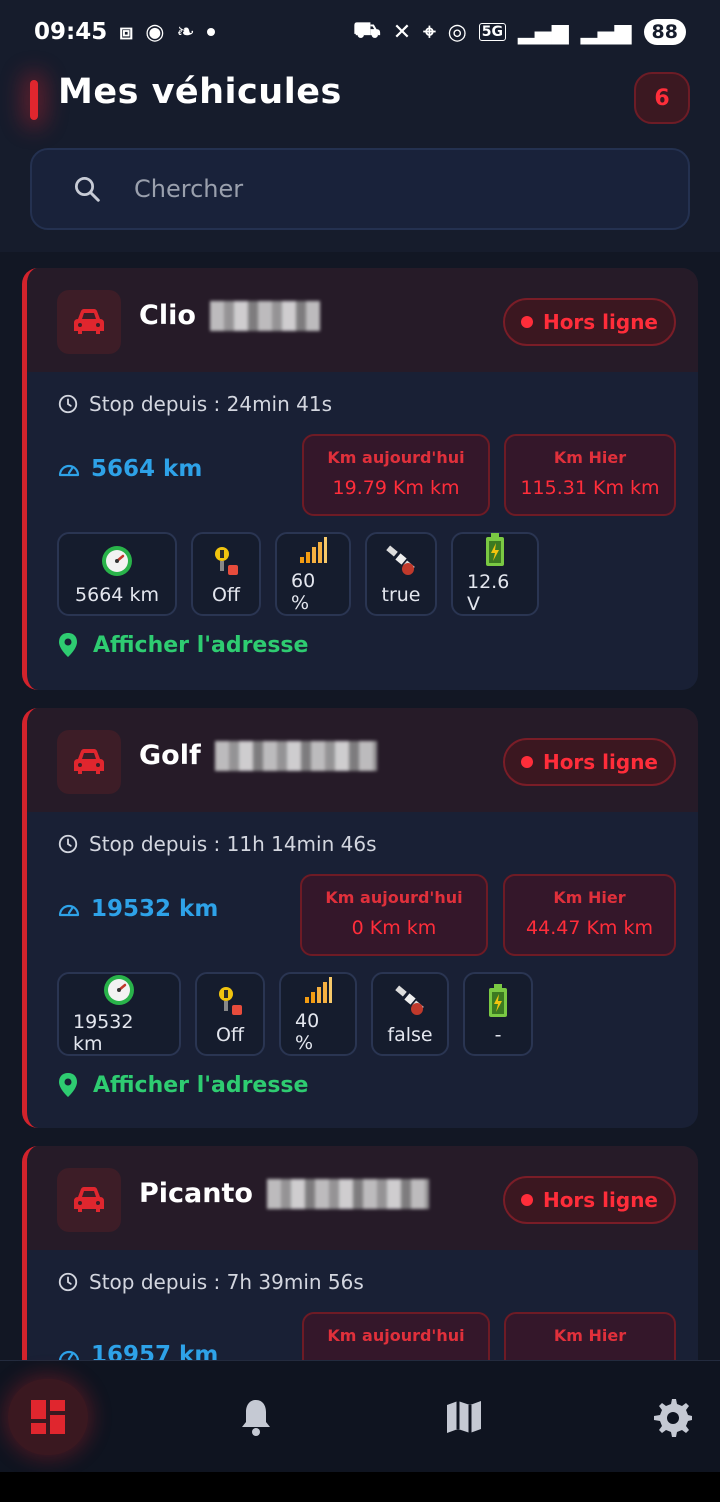  I want to click on odometer-metric: 5664 km, so click(117, 574).